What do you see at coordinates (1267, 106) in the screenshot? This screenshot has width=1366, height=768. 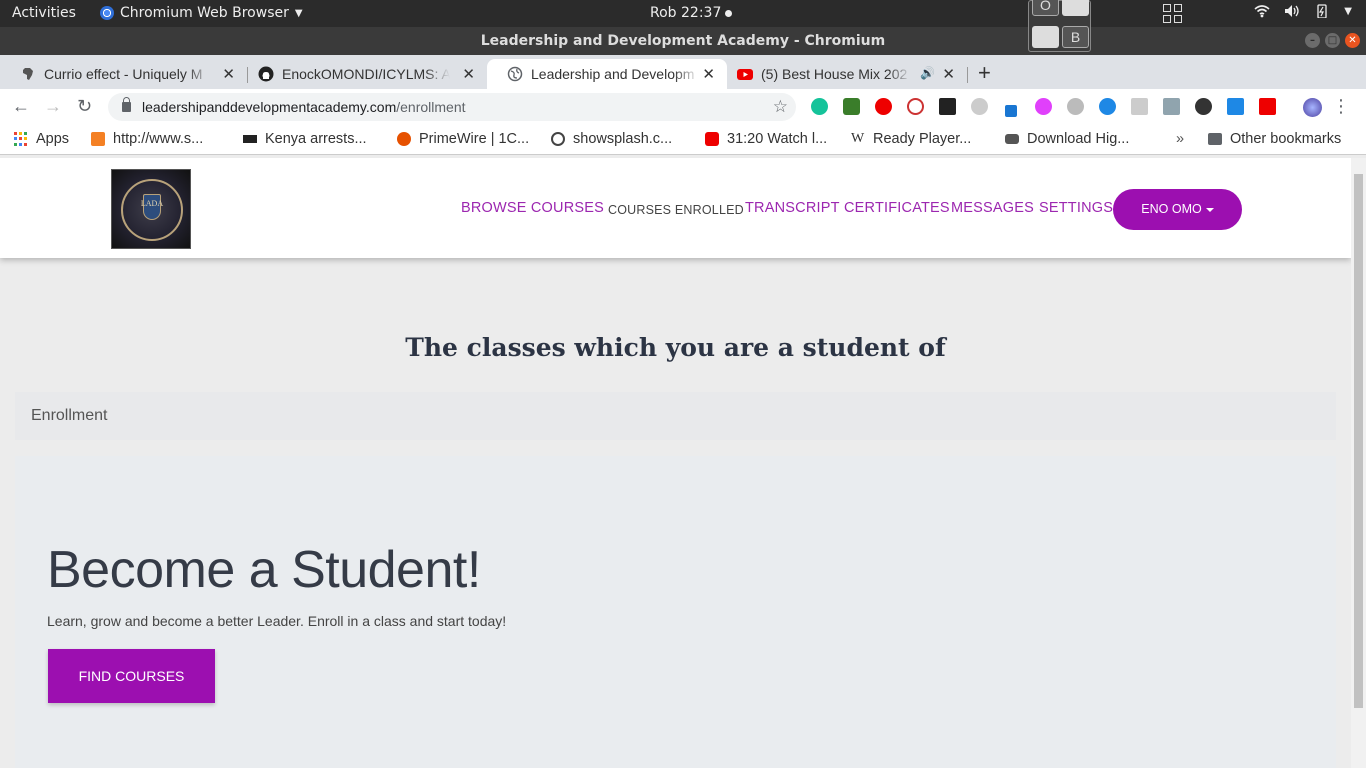 I see `ext-n-icon` at bounding box center [1267, 106].